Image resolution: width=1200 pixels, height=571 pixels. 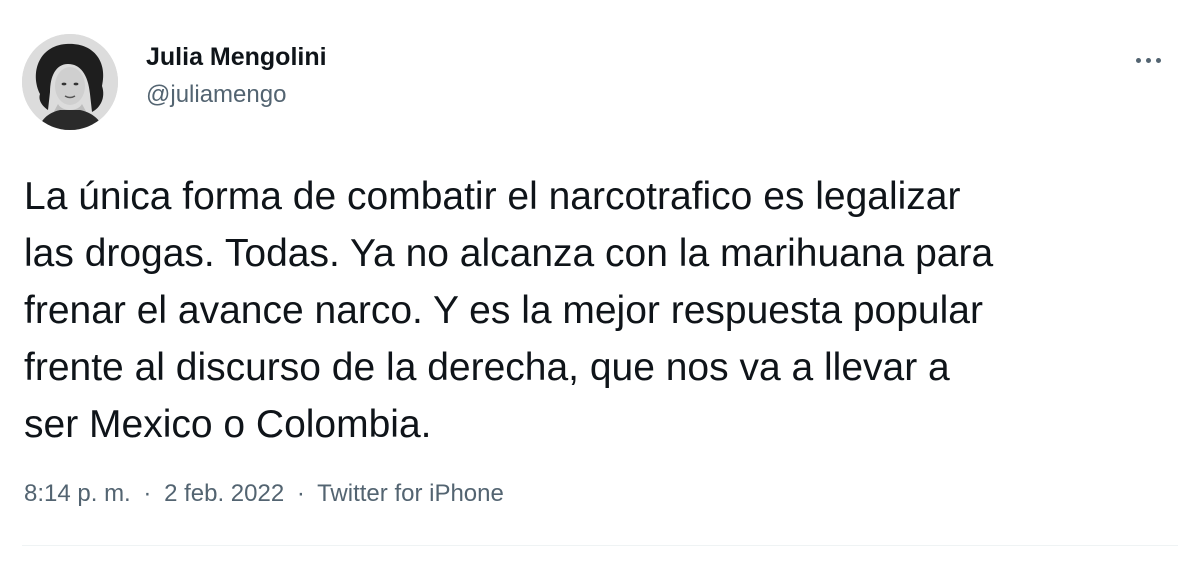 I want to click on tweet-date: 2 feb. 2022, so click(x=224, y=493).